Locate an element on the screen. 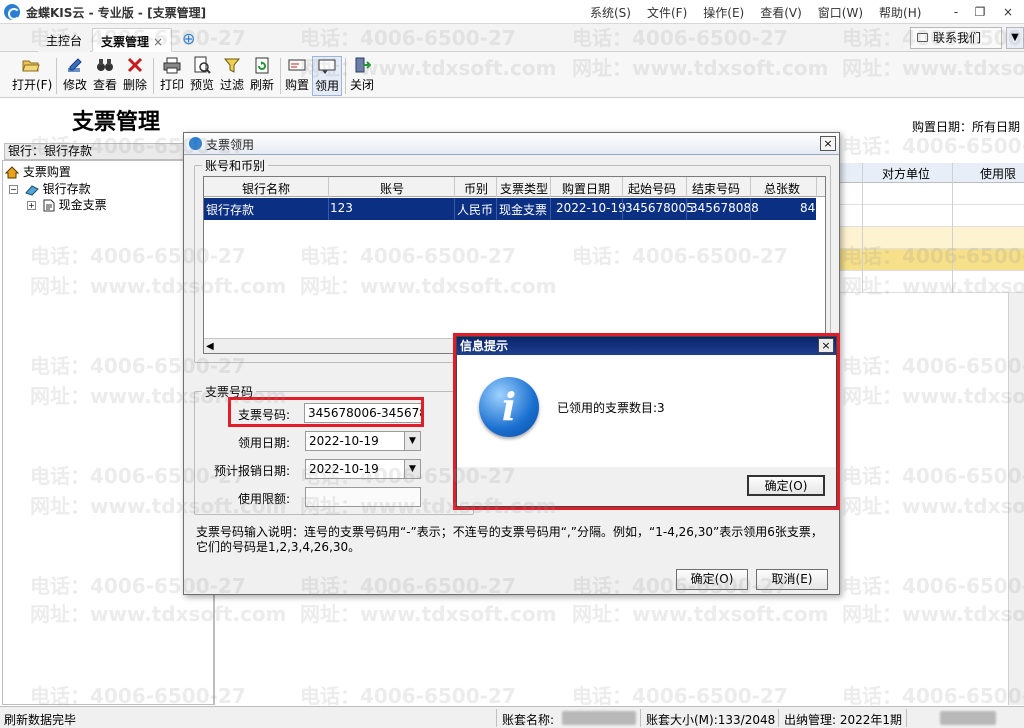 The width and height of the screenshot is (1024, 728). refresh-button: 刷新 is located at coordinates (262, 76).